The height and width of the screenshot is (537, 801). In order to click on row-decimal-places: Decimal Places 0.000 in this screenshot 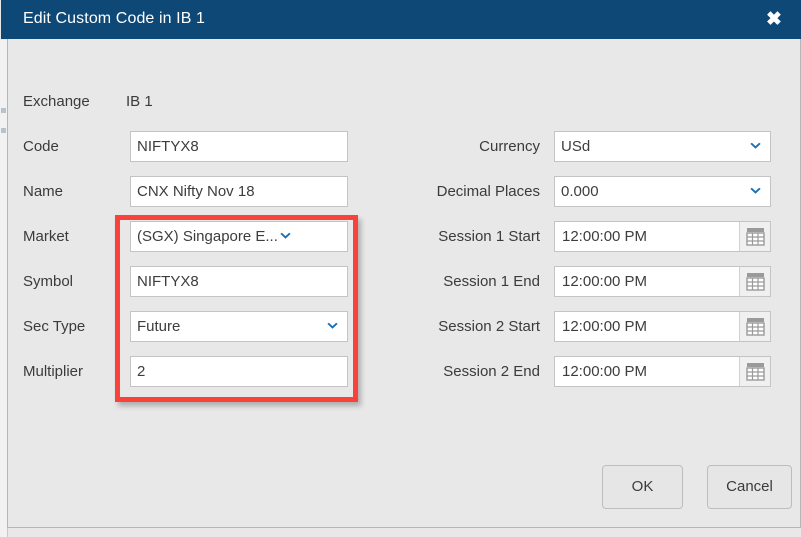, I will do `click(592, 192)`.